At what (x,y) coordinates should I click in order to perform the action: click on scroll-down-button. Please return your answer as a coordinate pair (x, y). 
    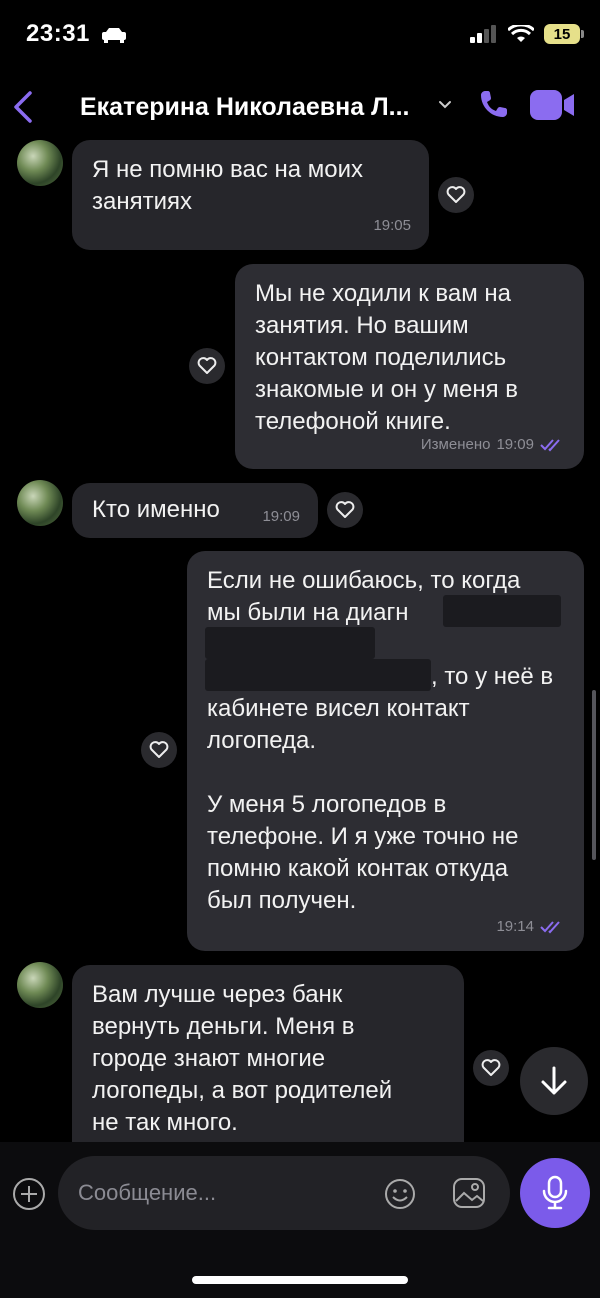
    Looking at the image, I should click on (554, 1081).